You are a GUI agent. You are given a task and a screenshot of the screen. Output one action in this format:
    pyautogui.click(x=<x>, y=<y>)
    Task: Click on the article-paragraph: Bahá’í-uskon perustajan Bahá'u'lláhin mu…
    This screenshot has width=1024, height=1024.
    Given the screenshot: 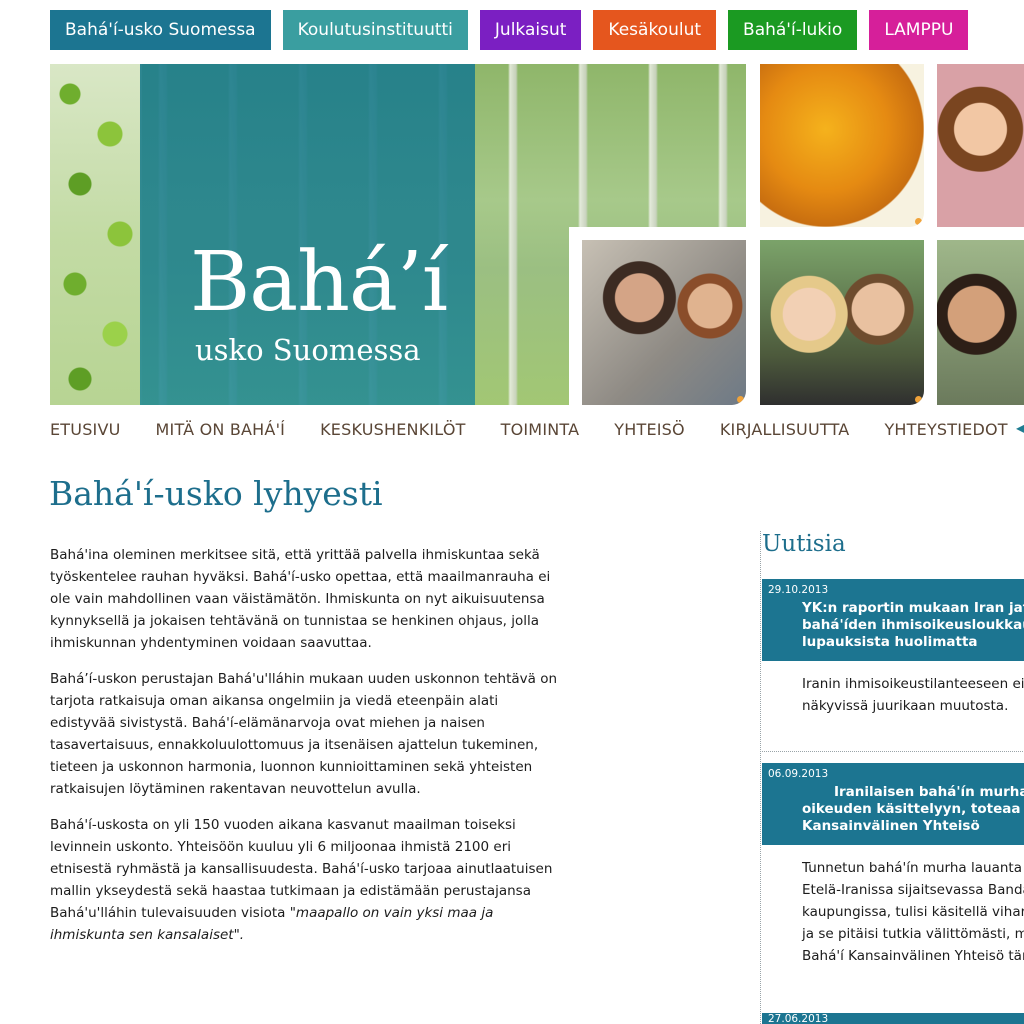 What is the action you would take?
    pyautogui.click(x=304, y=734)
    